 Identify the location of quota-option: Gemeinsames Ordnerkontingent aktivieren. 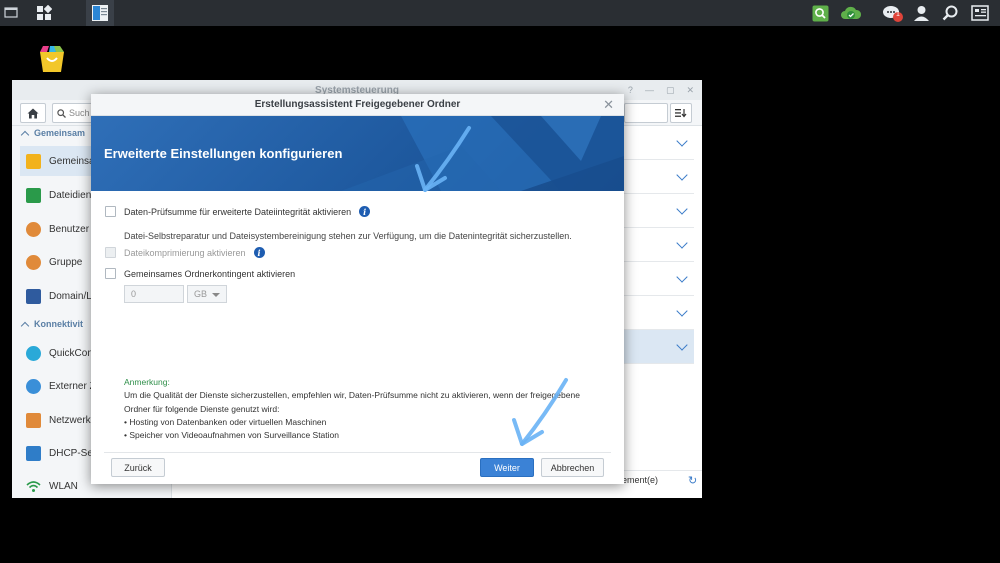
(200, 273).